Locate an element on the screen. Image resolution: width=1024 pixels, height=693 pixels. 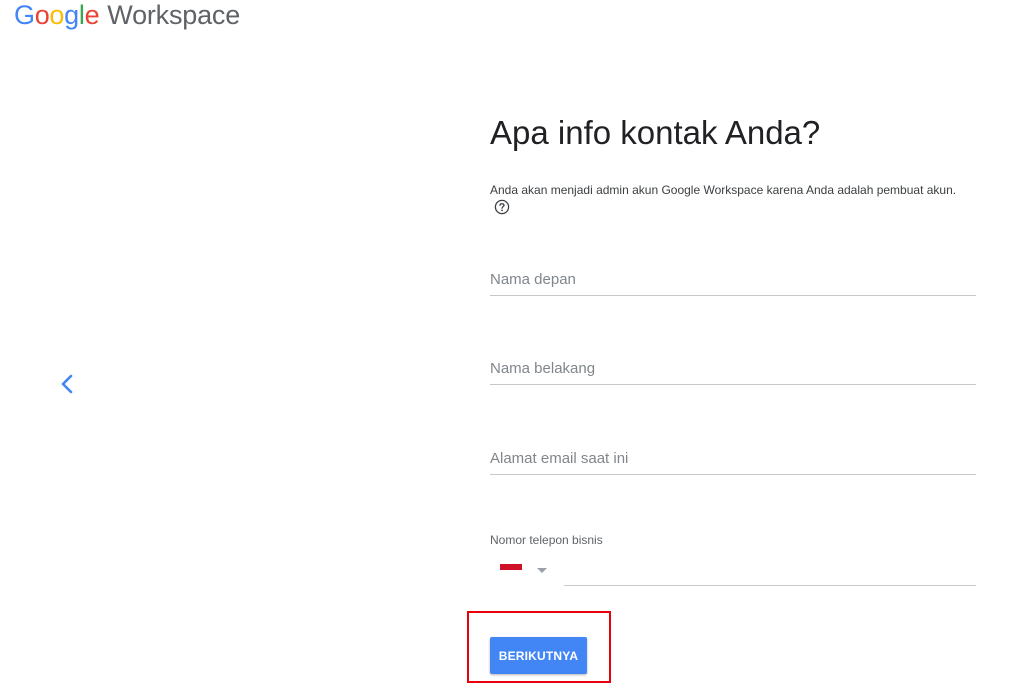
caret-down-icon is located at coordinates (542, 570).